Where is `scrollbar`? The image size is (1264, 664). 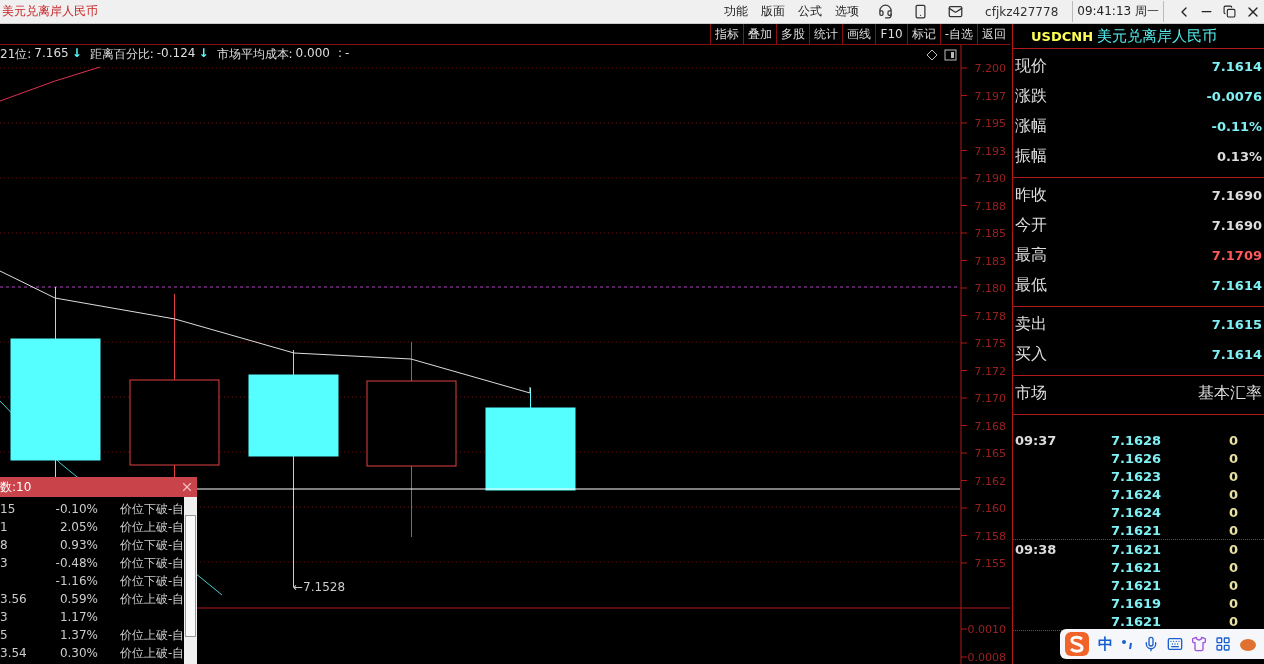
scrollbar is located at coordinates (190, 580).